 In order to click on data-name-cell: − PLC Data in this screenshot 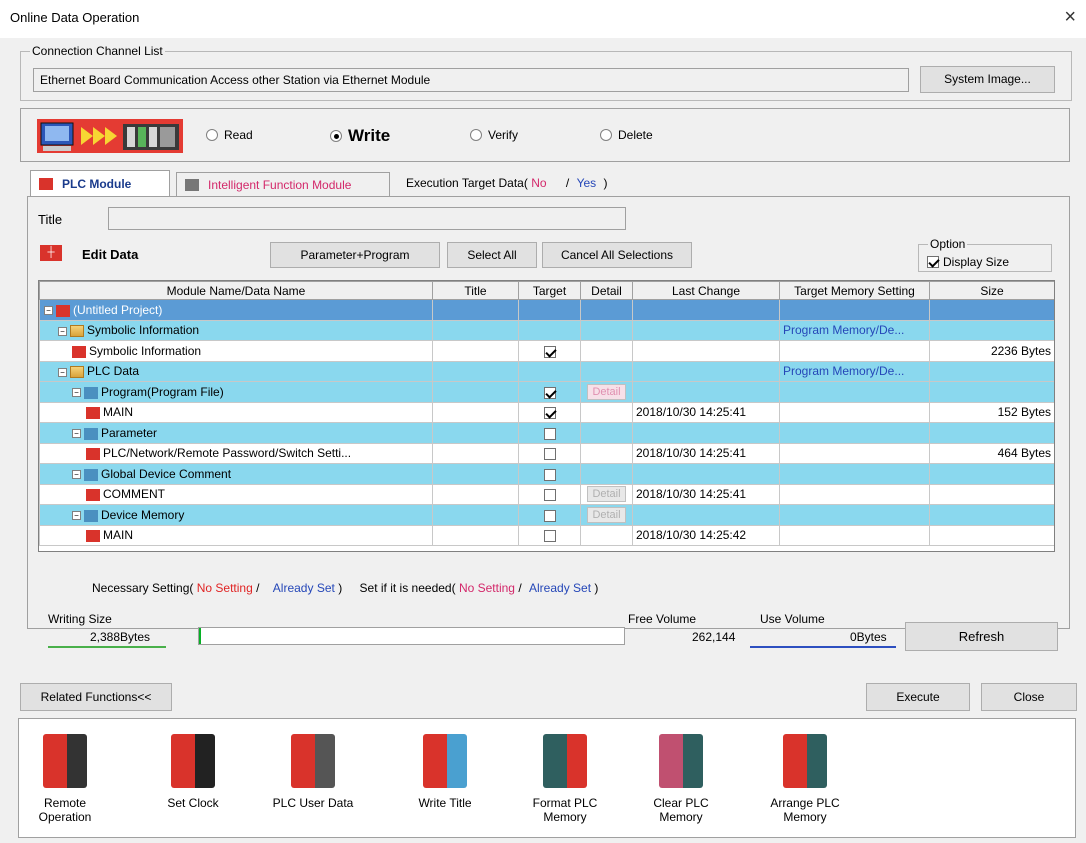, I will do `click(236, 371)`.